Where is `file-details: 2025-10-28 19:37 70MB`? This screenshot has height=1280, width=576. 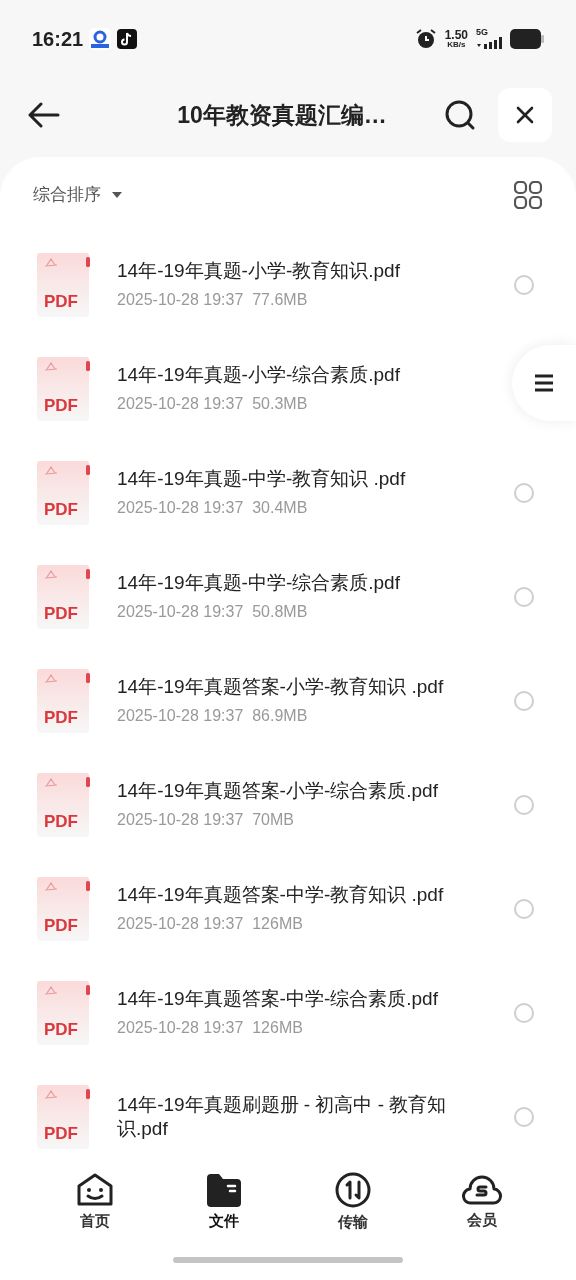 file-details: 2025-10-28 19:37 70MB is located at coordinates (206, 820).